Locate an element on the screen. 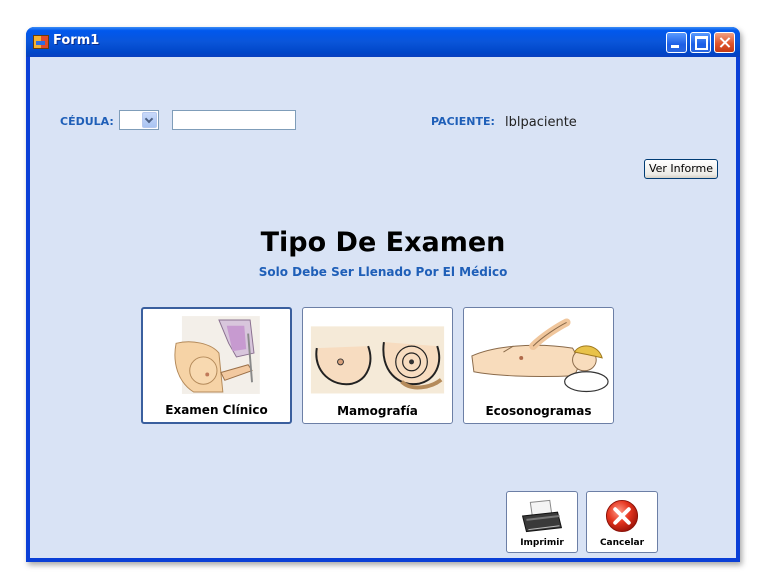 Image resolution: width=766 pixels, height=588 pixels. examen-clinico-label: Examen Clínico is located at coordinates (216, 410).